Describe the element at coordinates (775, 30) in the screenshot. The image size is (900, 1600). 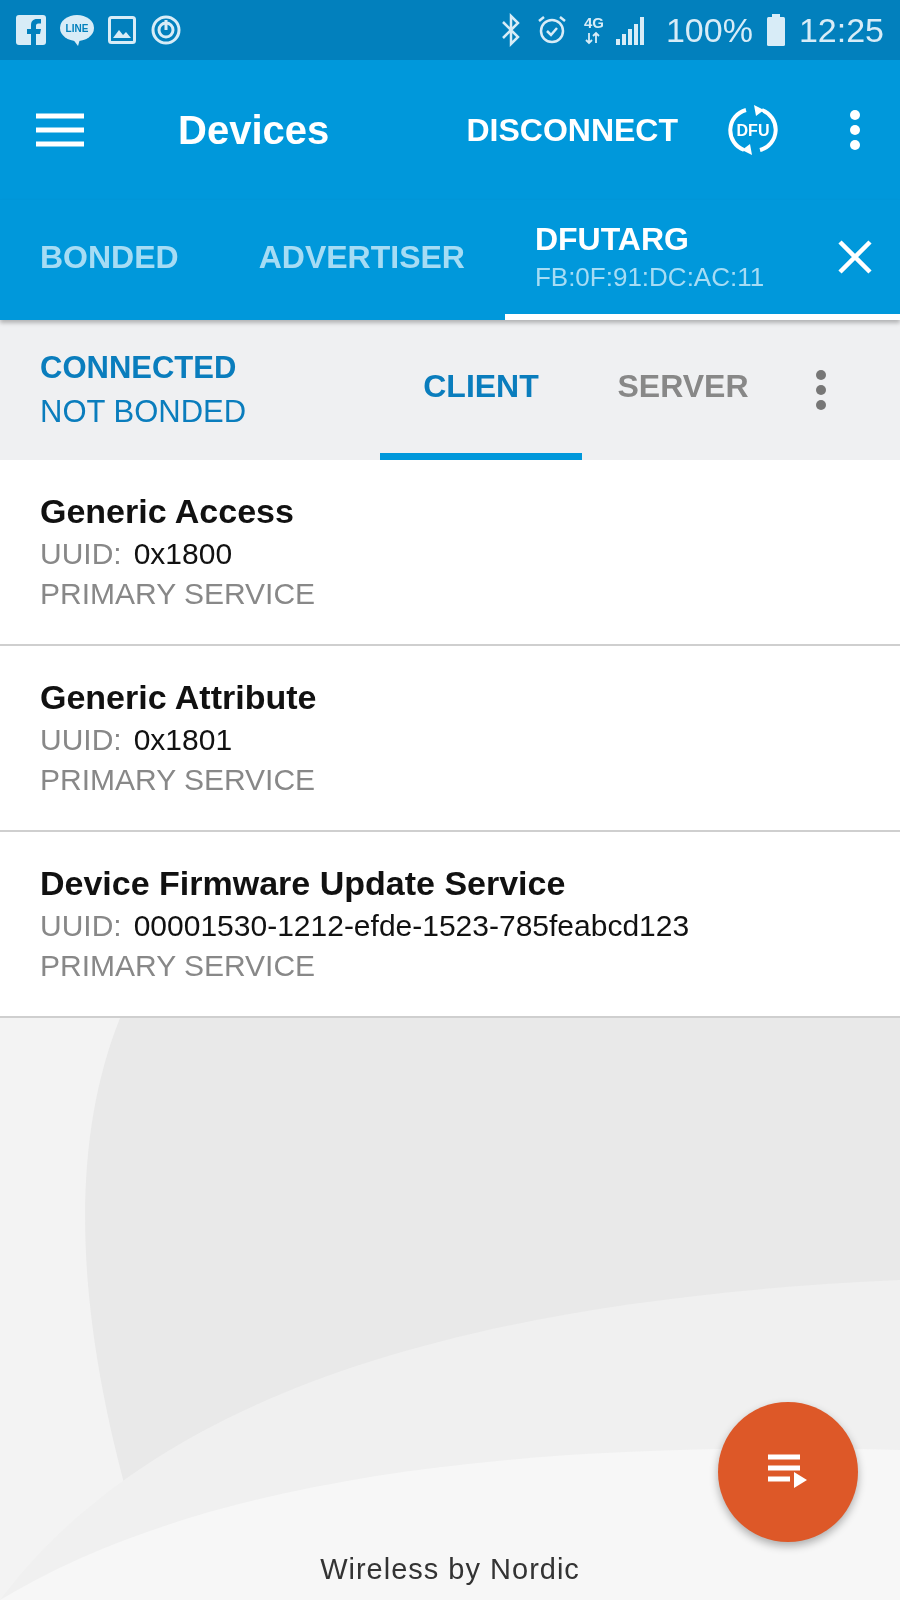
I see `battery-icon` at that location.